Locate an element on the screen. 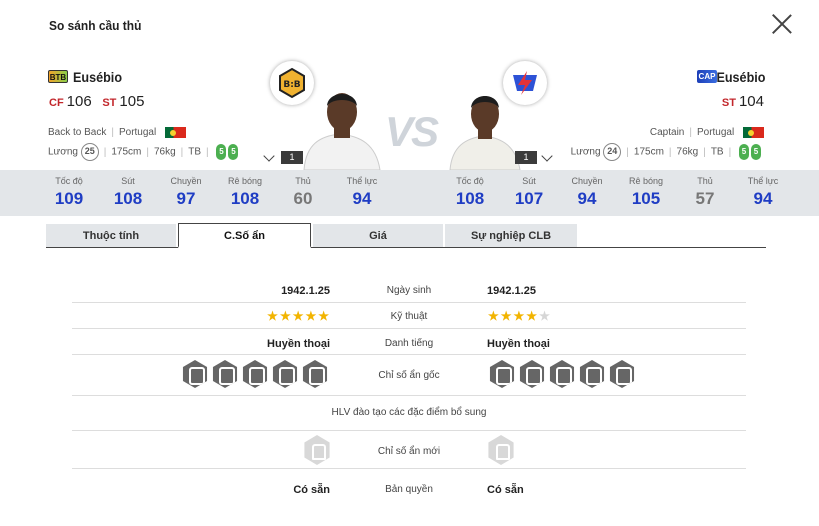  row-label-skill: Kỹ thuật is located at coordinates (409, 316).